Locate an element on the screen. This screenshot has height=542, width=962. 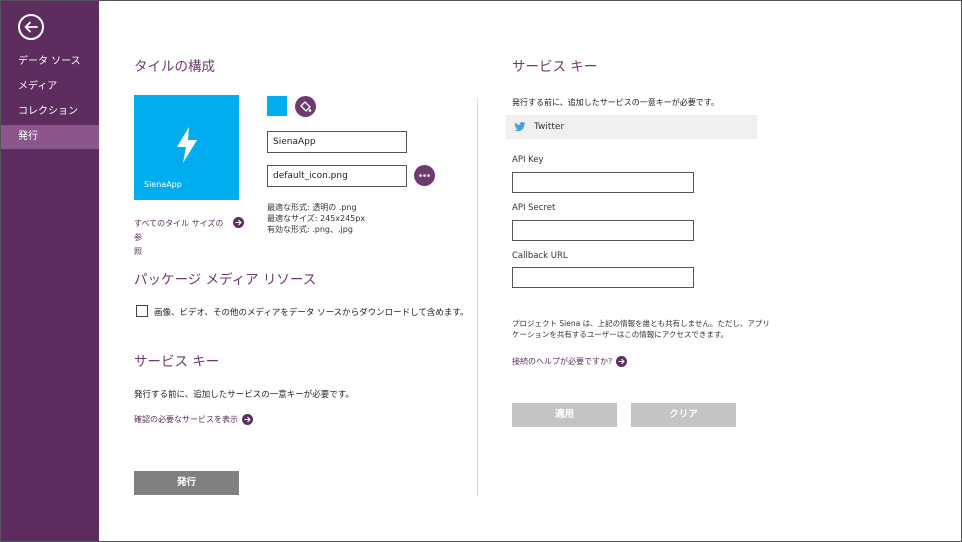
show-services-link: 確認の必要なサービスを表示 is located at coordinates (193, 419).